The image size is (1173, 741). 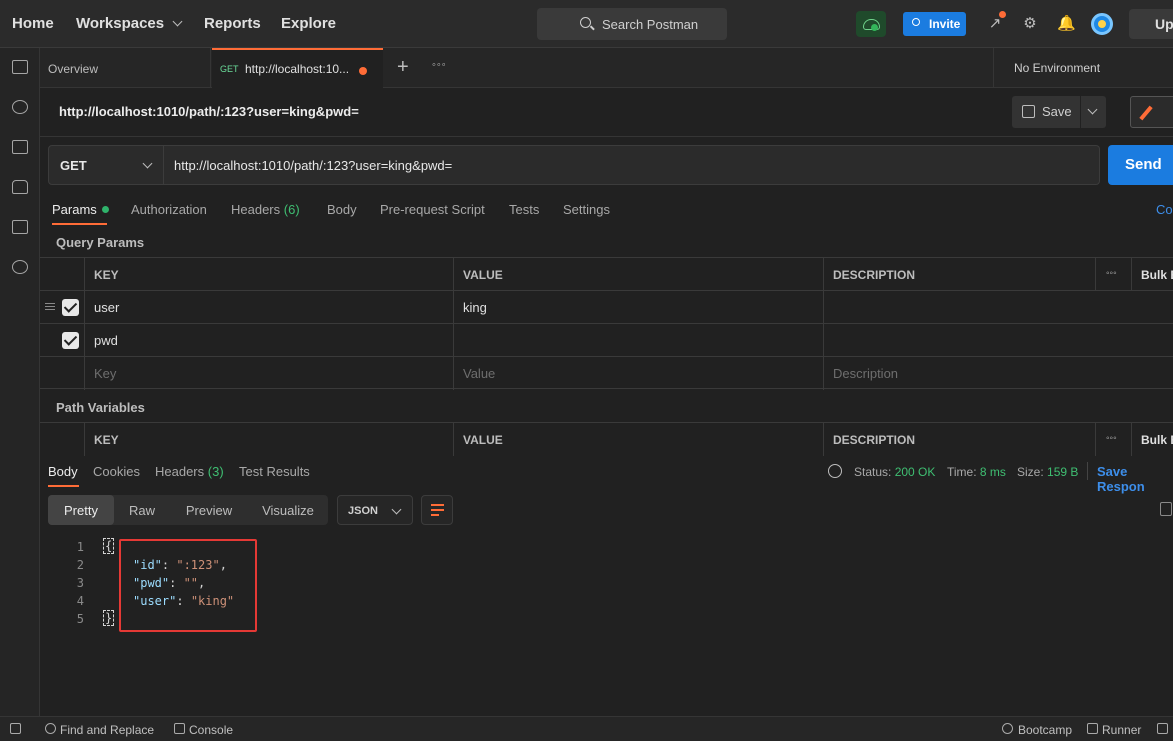 I want to click on bell-icon: 🔔, so click(x=1066, y=24).